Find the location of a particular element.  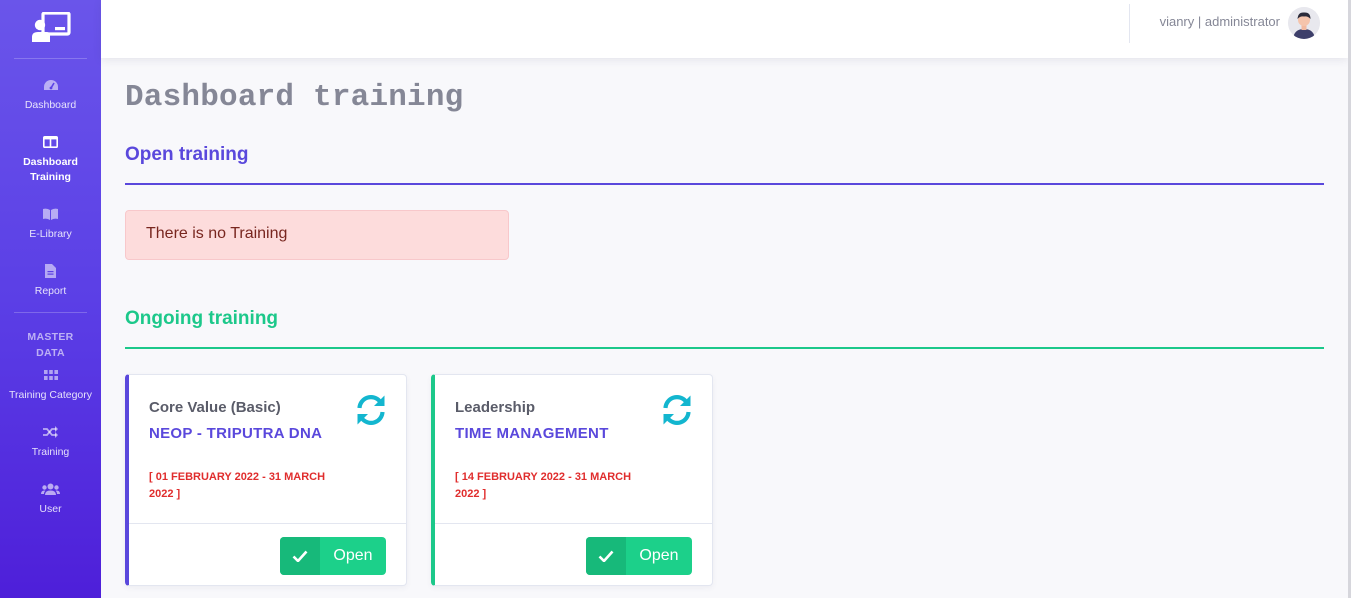

training-date-range: [ 01 FEBRUARY 2022 - 31 MARCH 2022 ] is located at coordinates (237, 485).